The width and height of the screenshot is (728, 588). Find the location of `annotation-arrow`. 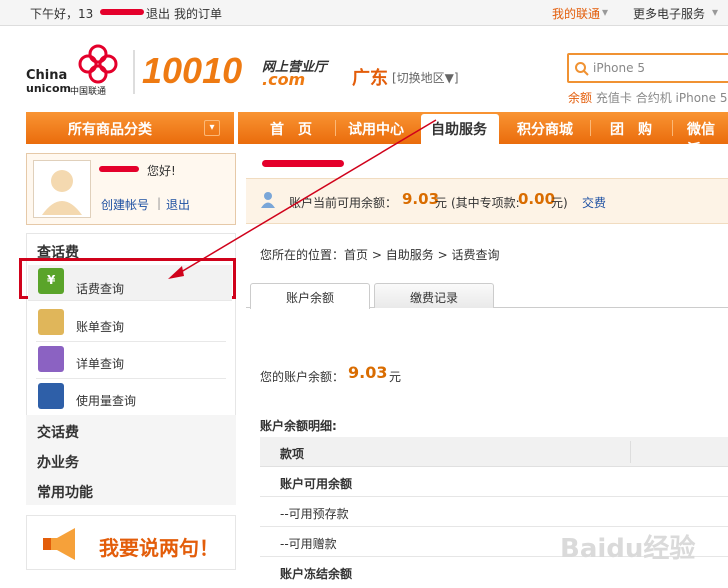

annotation-arrow is located at coordinates (302, 199).